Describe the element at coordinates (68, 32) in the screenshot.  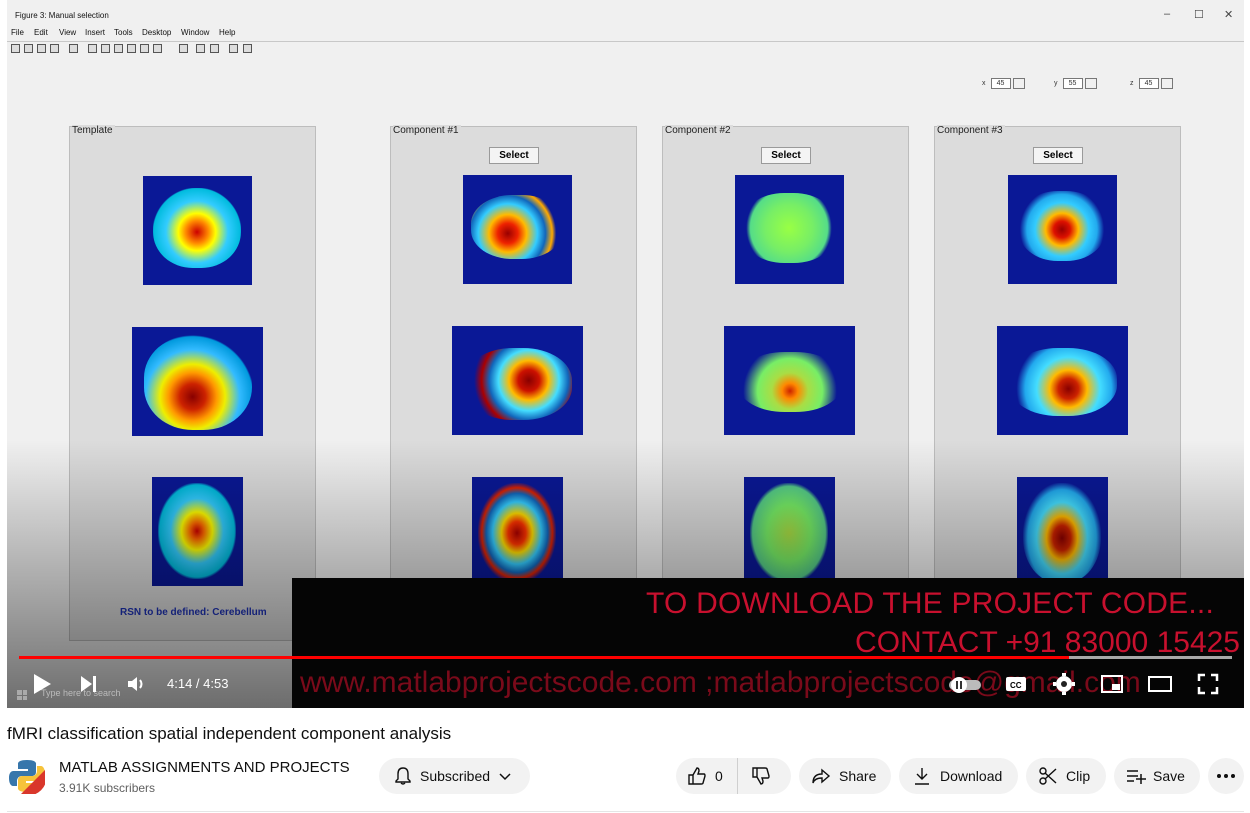
I see `menu-view: View` at that location.